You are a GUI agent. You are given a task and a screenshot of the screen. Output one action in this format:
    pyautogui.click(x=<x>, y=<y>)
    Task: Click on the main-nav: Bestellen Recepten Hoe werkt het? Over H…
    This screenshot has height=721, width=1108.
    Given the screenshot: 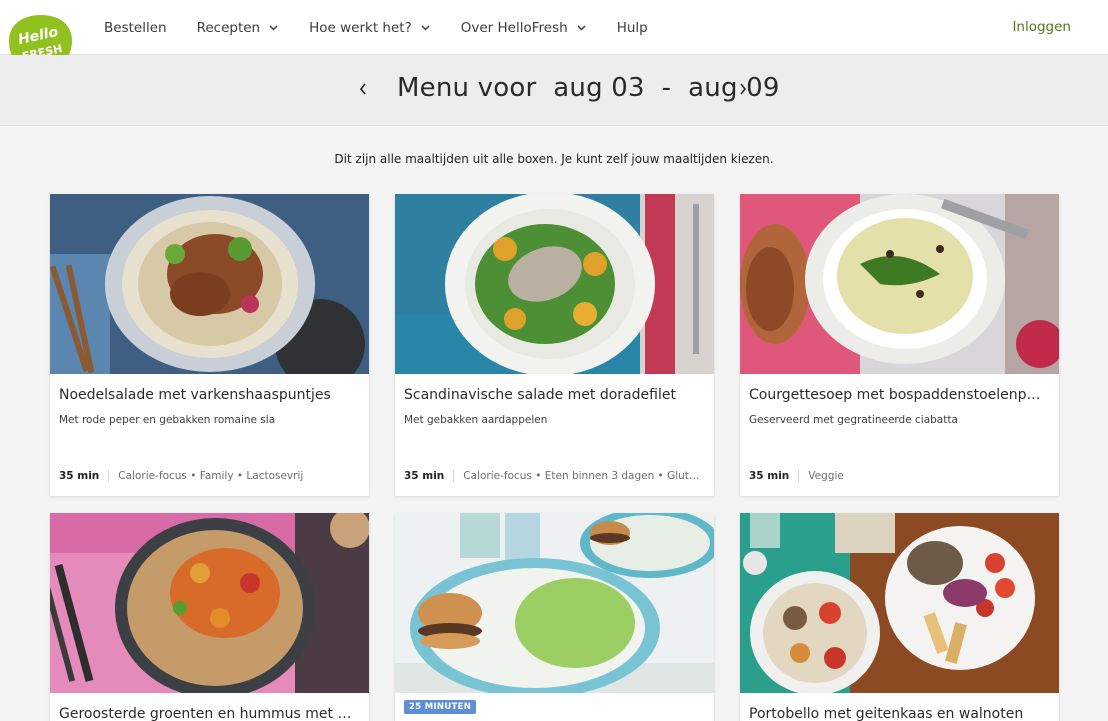 What is the action you would take?
    pyautogui.click(x=391, y=27)
    